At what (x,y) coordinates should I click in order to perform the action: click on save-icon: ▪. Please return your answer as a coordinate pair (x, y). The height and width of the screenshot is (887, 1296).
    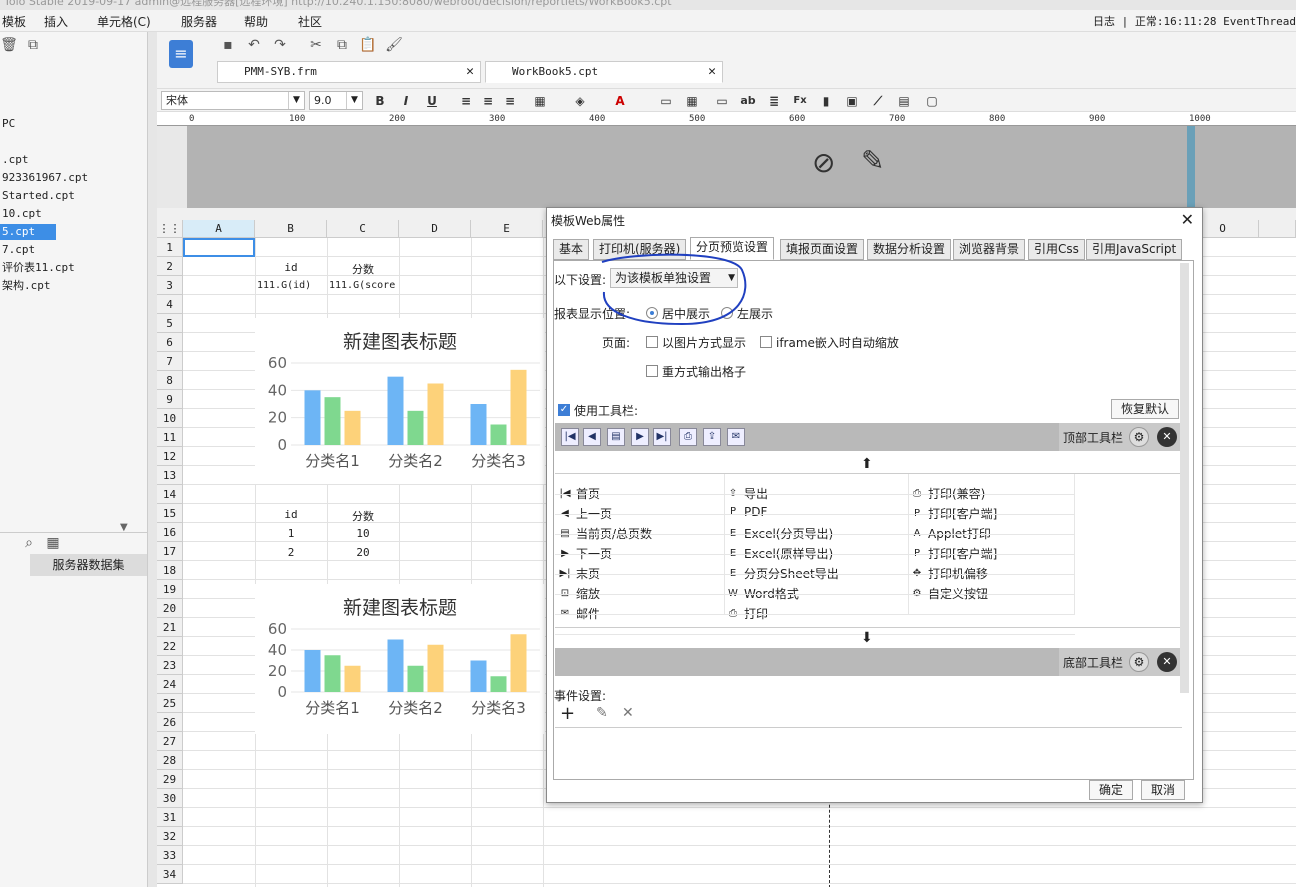
    Looking at the image, I should click on (228, 45).